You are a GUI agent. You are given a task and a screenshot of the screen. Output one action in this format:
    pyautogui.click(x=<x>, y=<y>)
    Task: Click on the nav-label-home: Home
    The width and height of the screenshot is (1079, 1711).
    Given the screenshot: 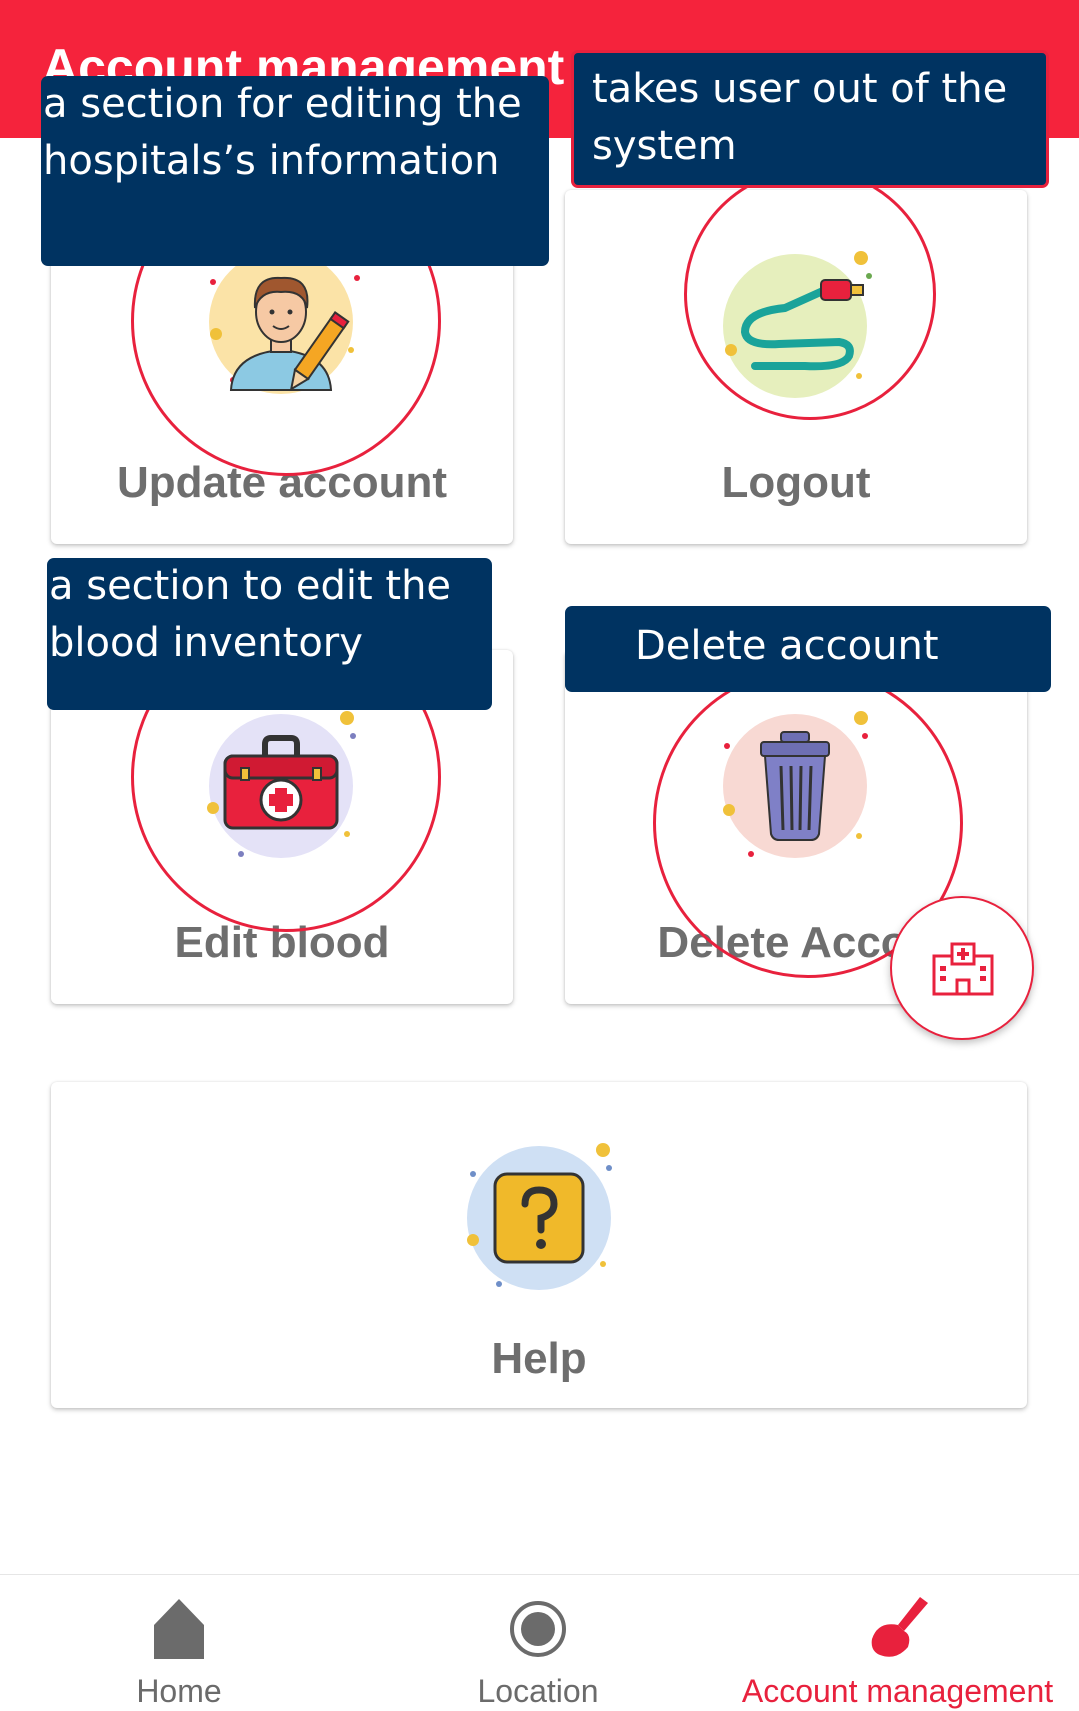 What is the action you would take?
    pyautogui.click(x=179, y=1691)
    